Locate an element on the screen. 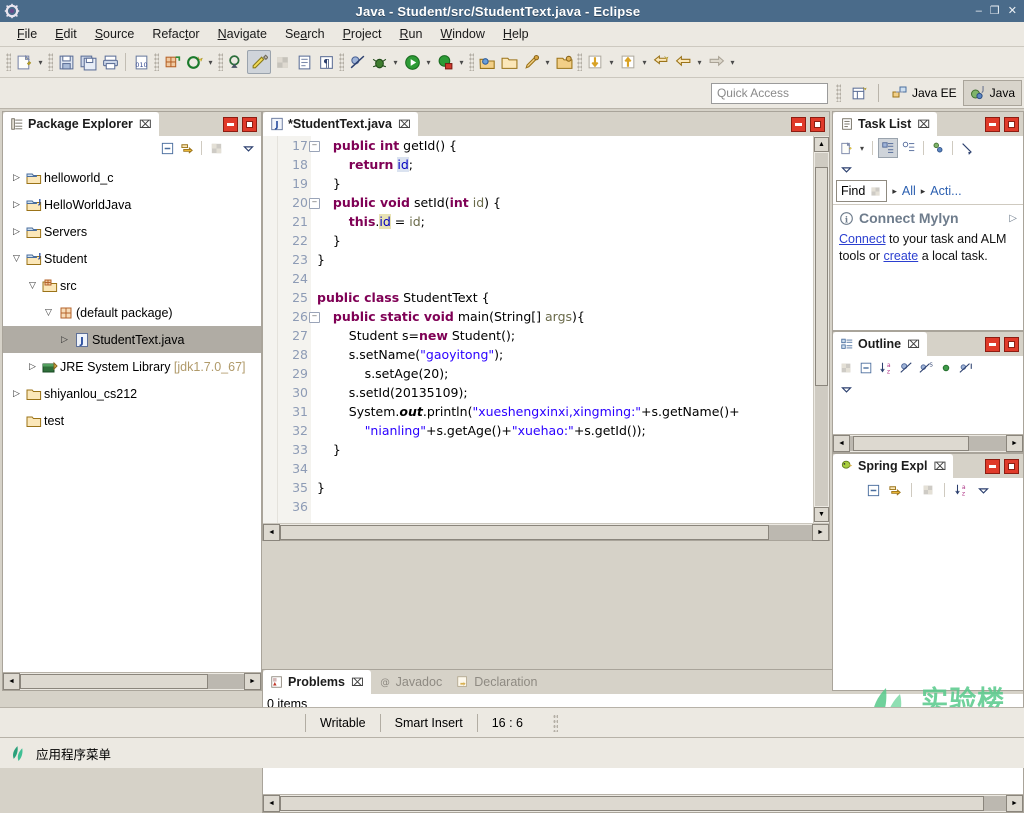 The image size is (1024, 813). editor-vscrollbar: ▲ ▼ is located at coordinates (821, 329).